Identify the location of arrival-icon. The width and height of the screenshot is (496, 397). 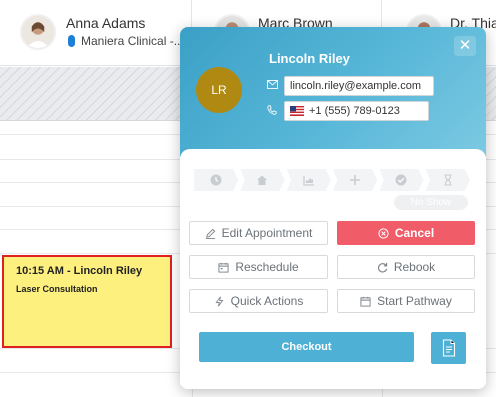
(308, 181).